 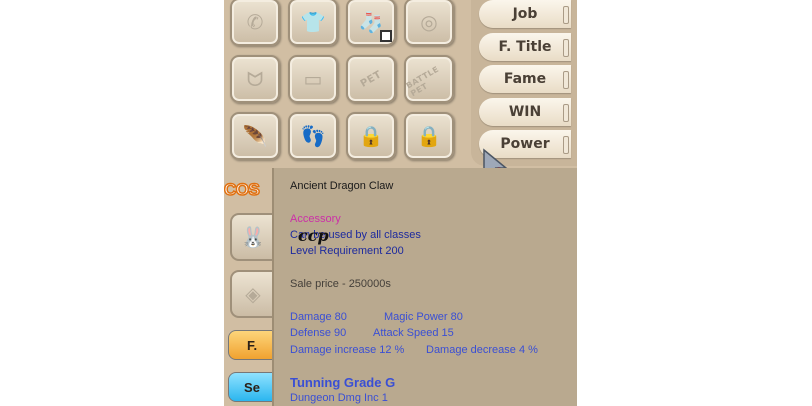 What do you see at coordinates (318, 317) in the screenshot?
I see `damage-stat: Damage 80` at bounding box center [318, 317].